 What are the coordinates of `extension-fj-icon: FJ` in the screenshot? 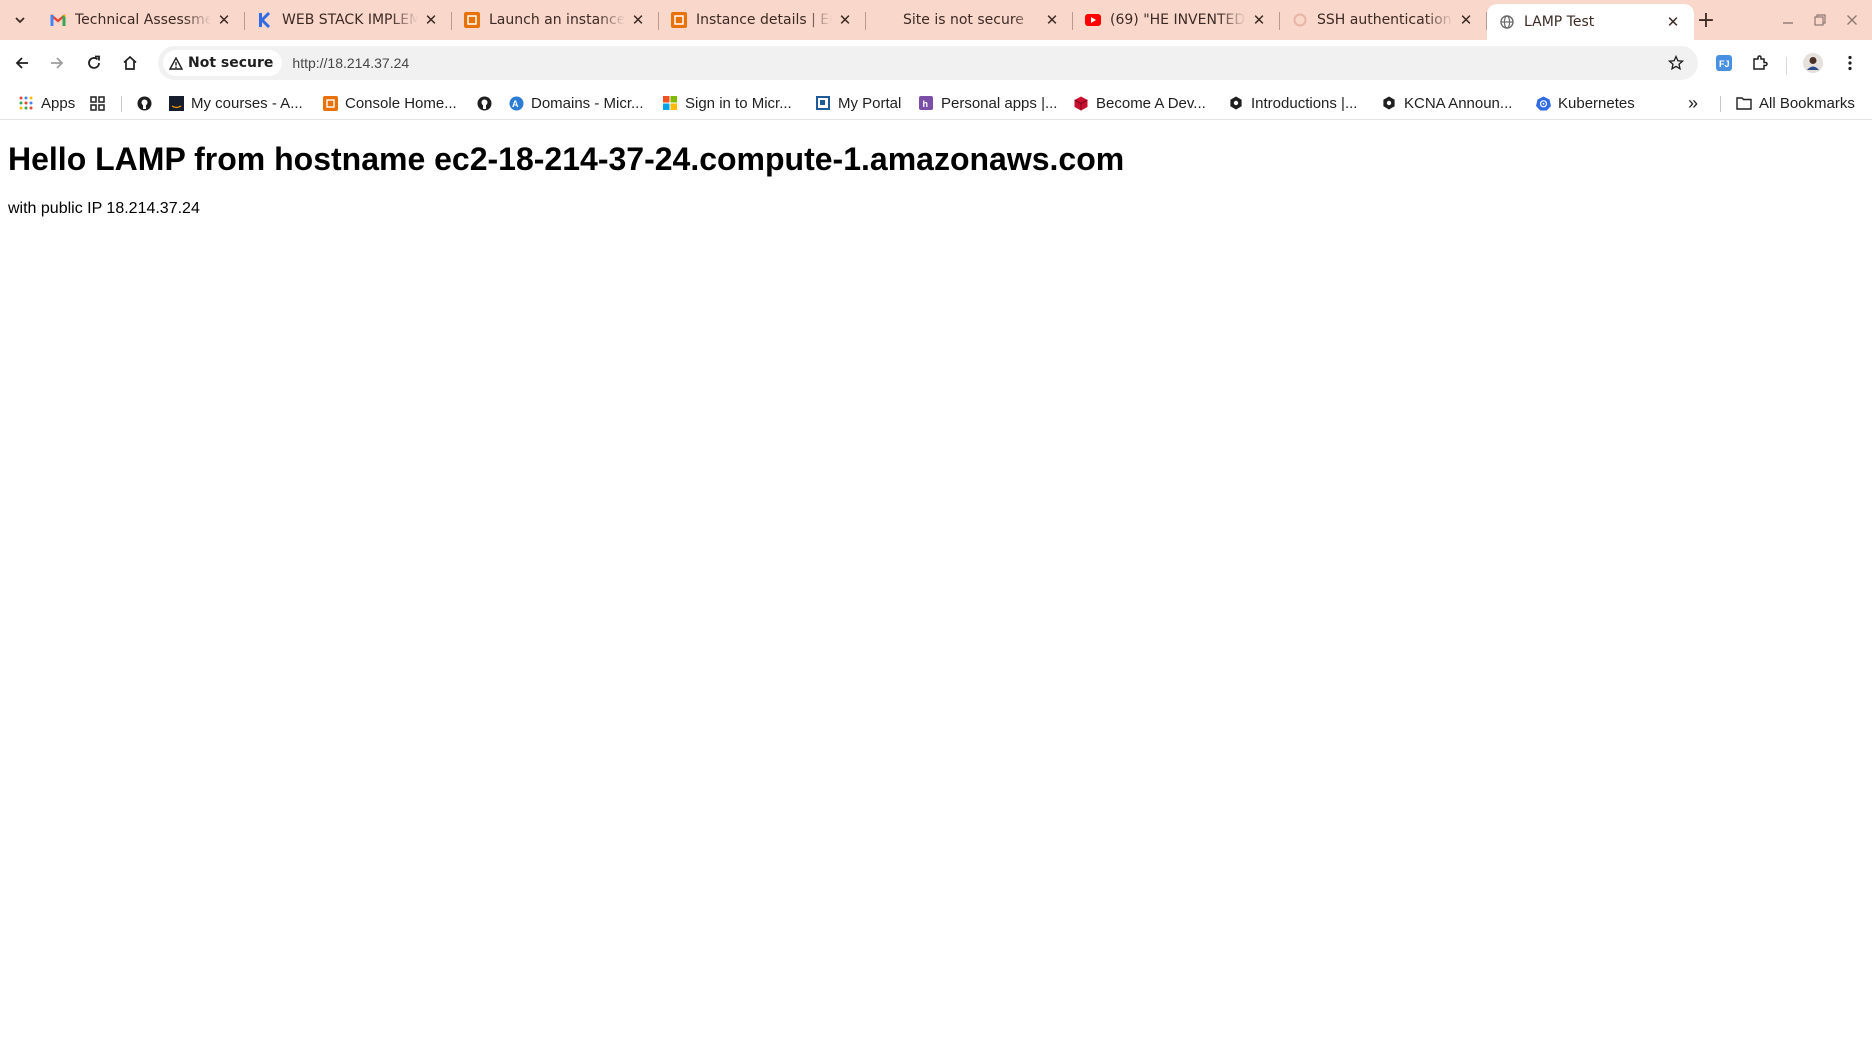 It's located at (1724, 63).